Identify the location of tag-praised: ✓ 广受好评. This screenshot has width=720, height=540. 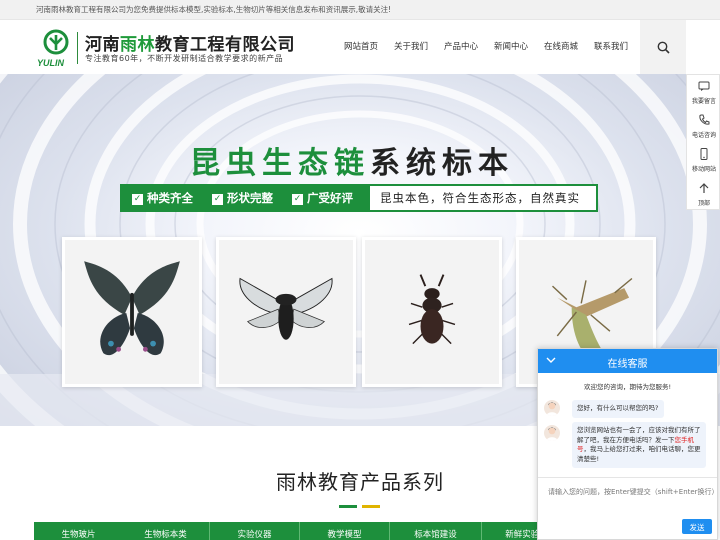
(322, 198).